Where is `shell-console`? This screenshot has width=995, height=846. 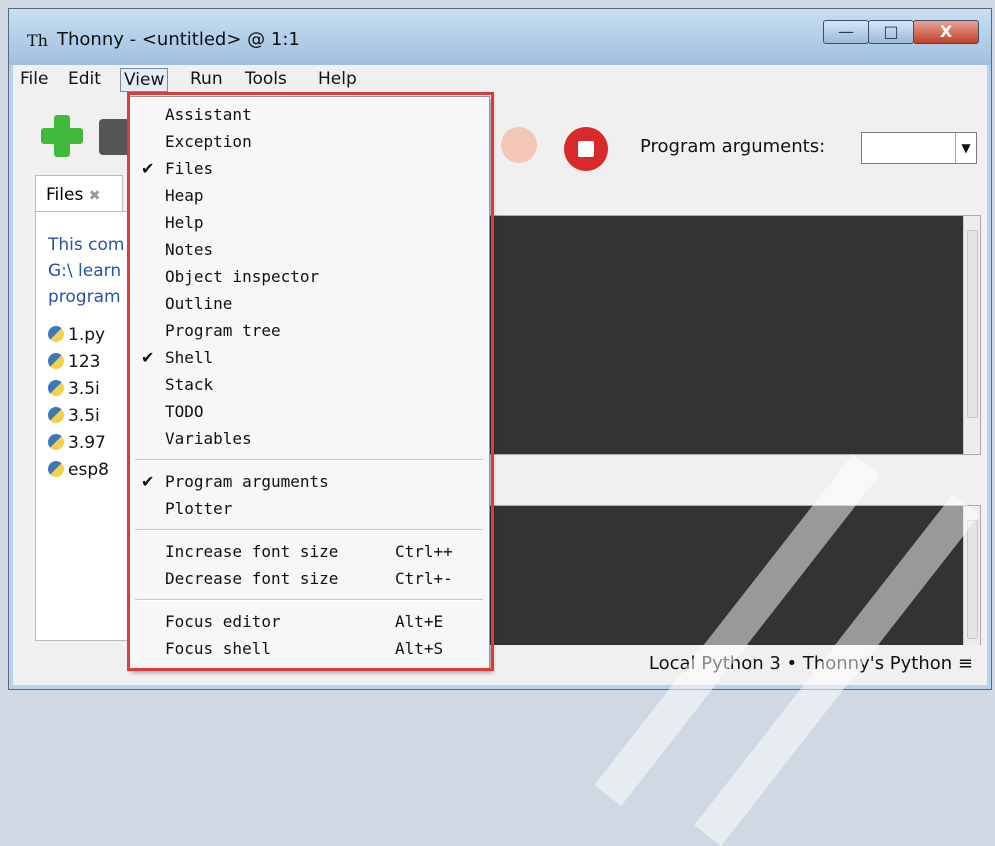
shell-console is located at coordinates (735, 581).